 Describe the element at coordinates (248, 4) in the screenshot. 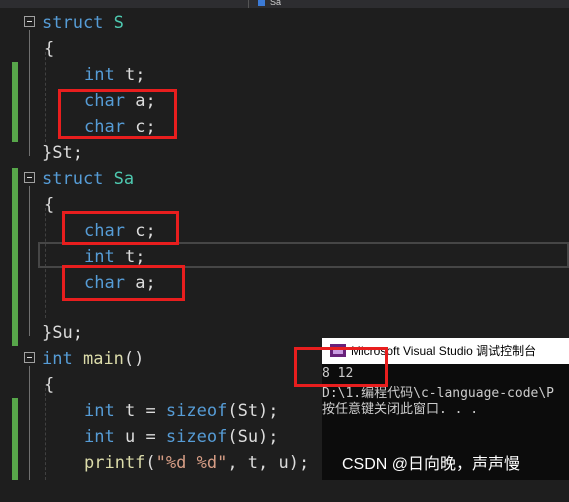

I see `tab-separator` at that location.